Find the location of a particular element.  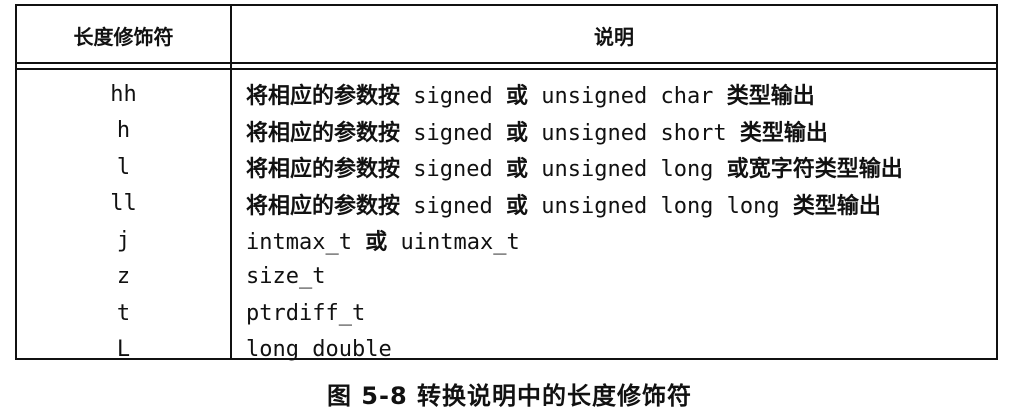

modifier-cell: z is located at coordinates (123, 277).